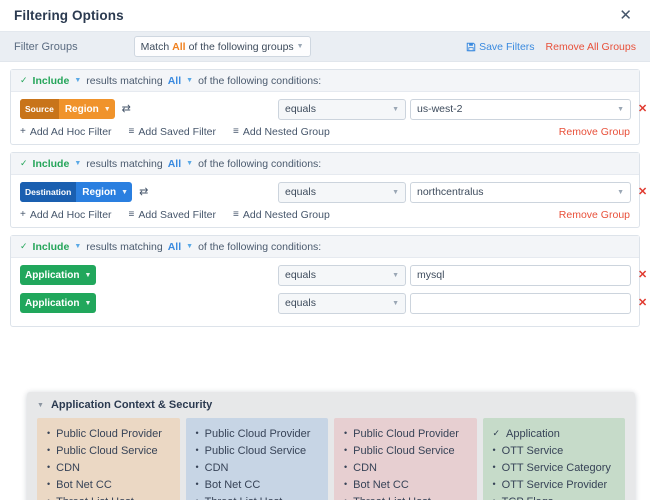 The height and width of the screenshot is (500, 650). Describe the element at coordinates (286, 132) in the screenshot. I see `add-nested-group-label: Add Nested Group` at that location.